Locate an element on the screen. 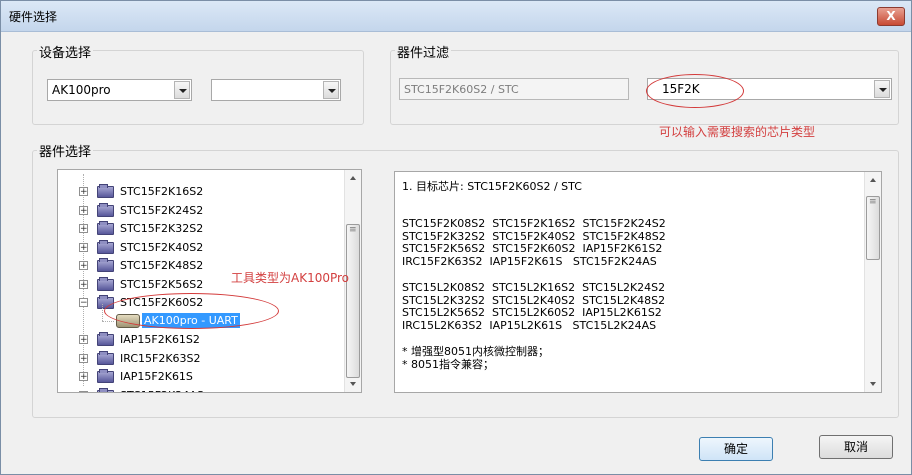 Image resolution: width=912 pixels, height=475 pixels. title-bar: 硬件选择 X is located at coordinates (456, 16).